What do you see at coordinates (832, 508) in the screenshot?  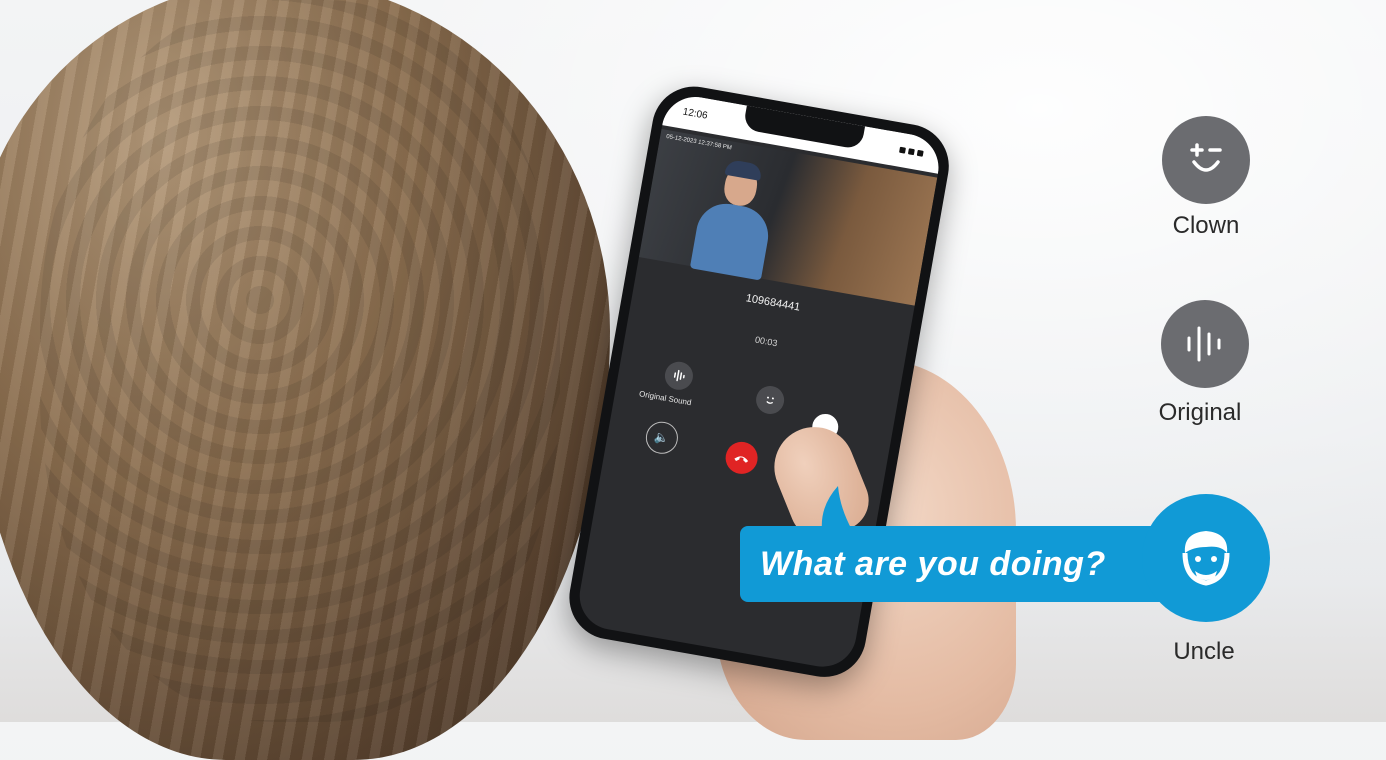 I see `speech-bubble-tail` at bounding box center [832, 508].